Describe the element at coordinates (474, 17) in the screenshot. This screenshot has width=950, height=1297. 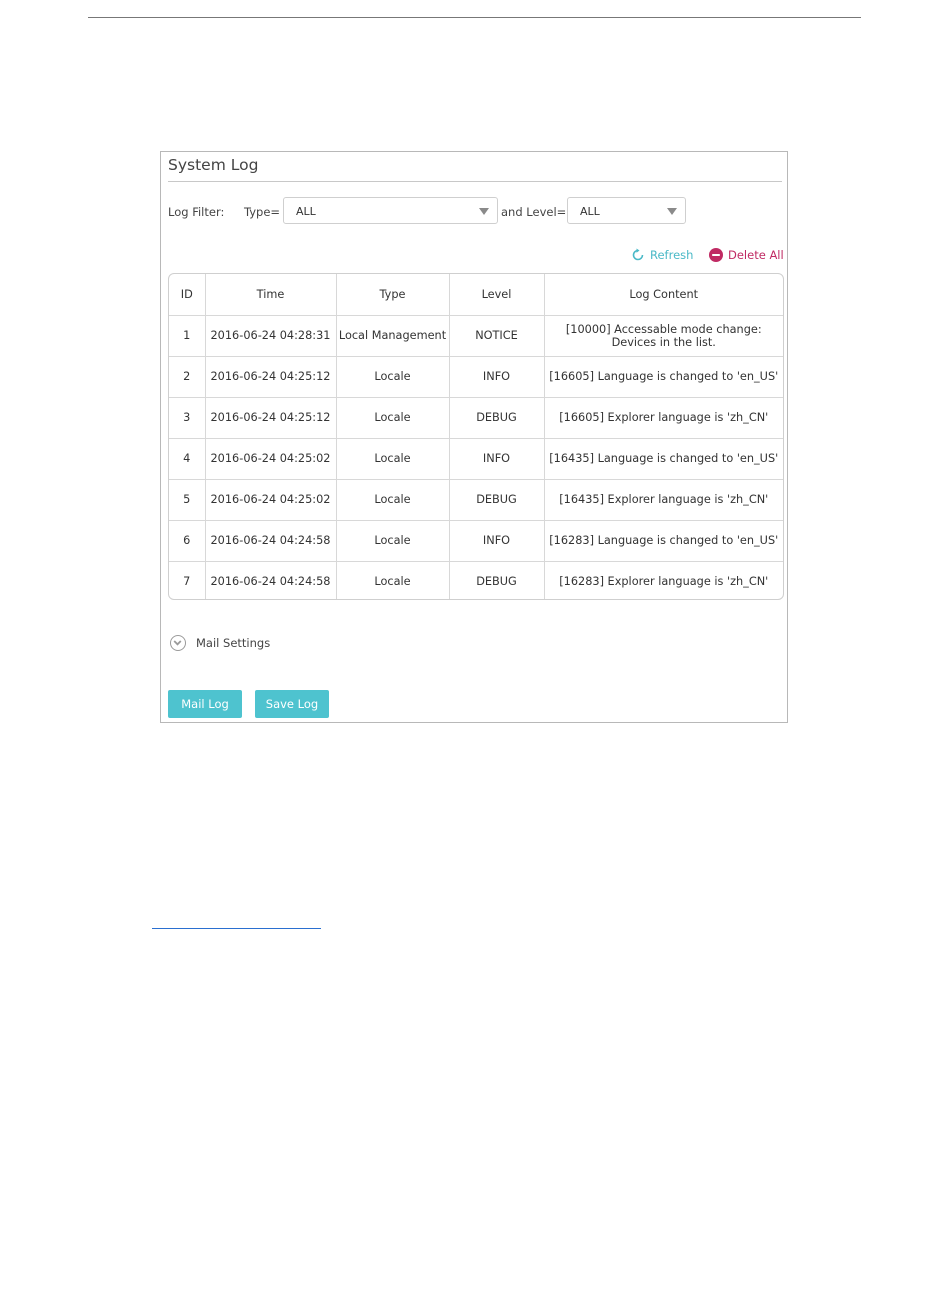
I see `page-top-rule` at that location.